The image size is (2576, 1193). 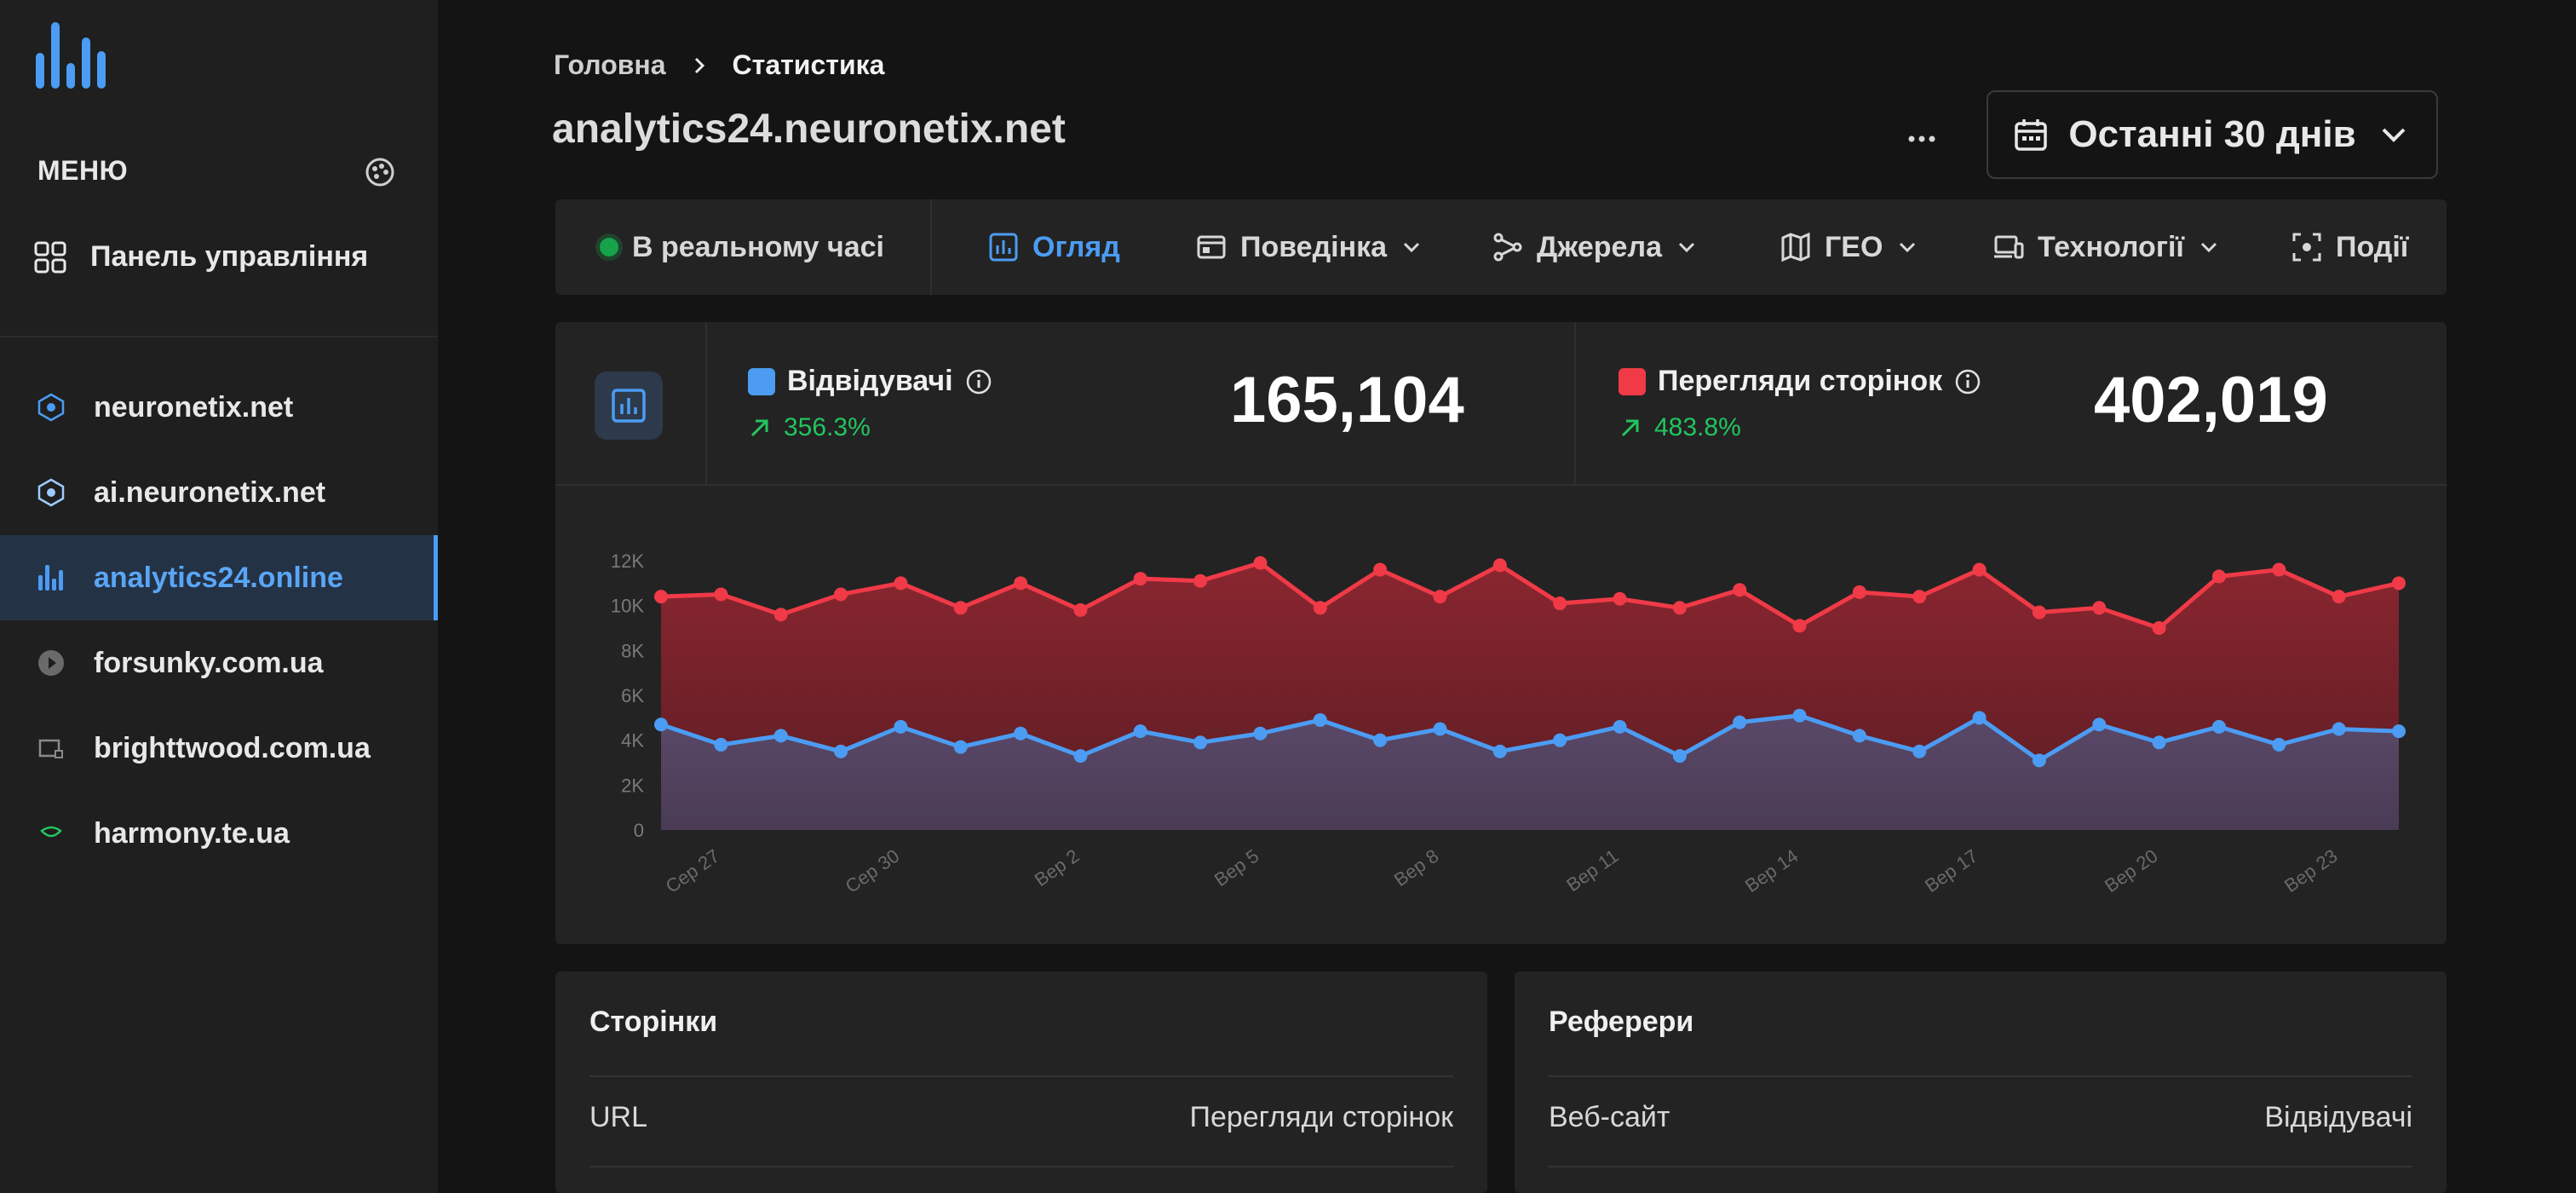 What do you see at coordinates (1698, 427) in the screenshot?
I see `metric-change: 483.8%` at bounding box center [1698, 427].